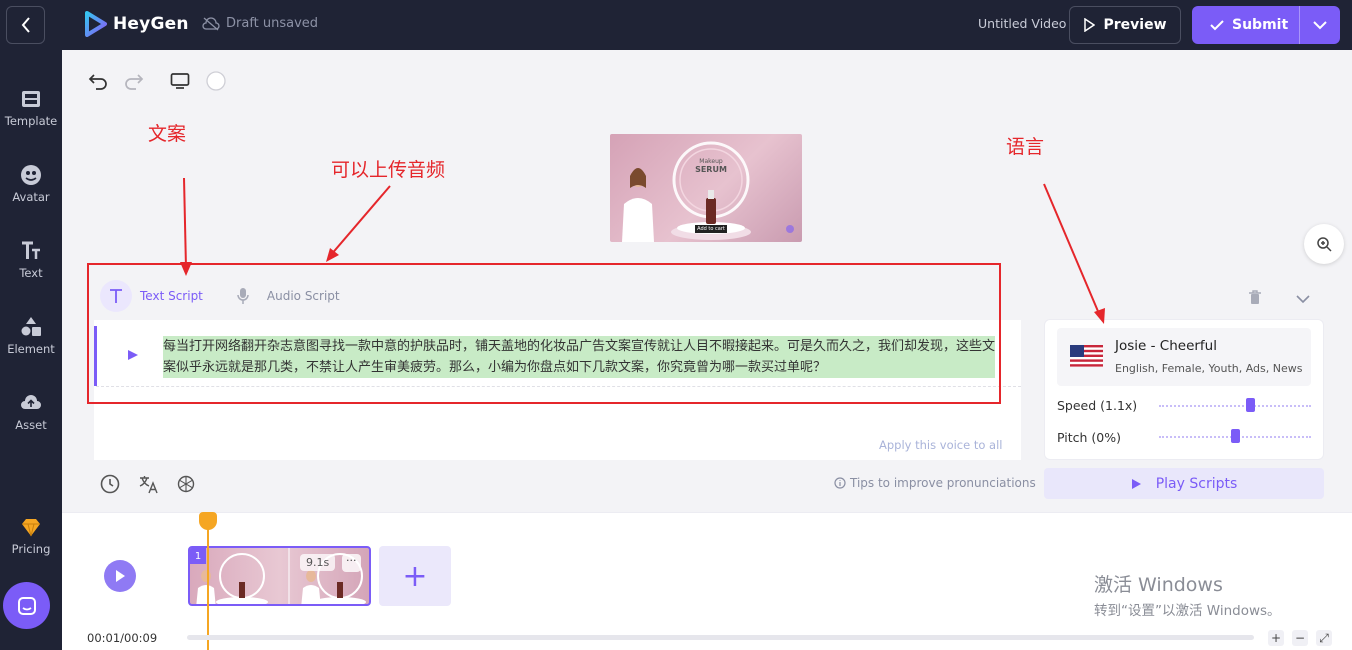  What do you see at coordinates (186, 484) in the screenshot?
I see `ai-openai-icon` at bounding box center [186, 484].